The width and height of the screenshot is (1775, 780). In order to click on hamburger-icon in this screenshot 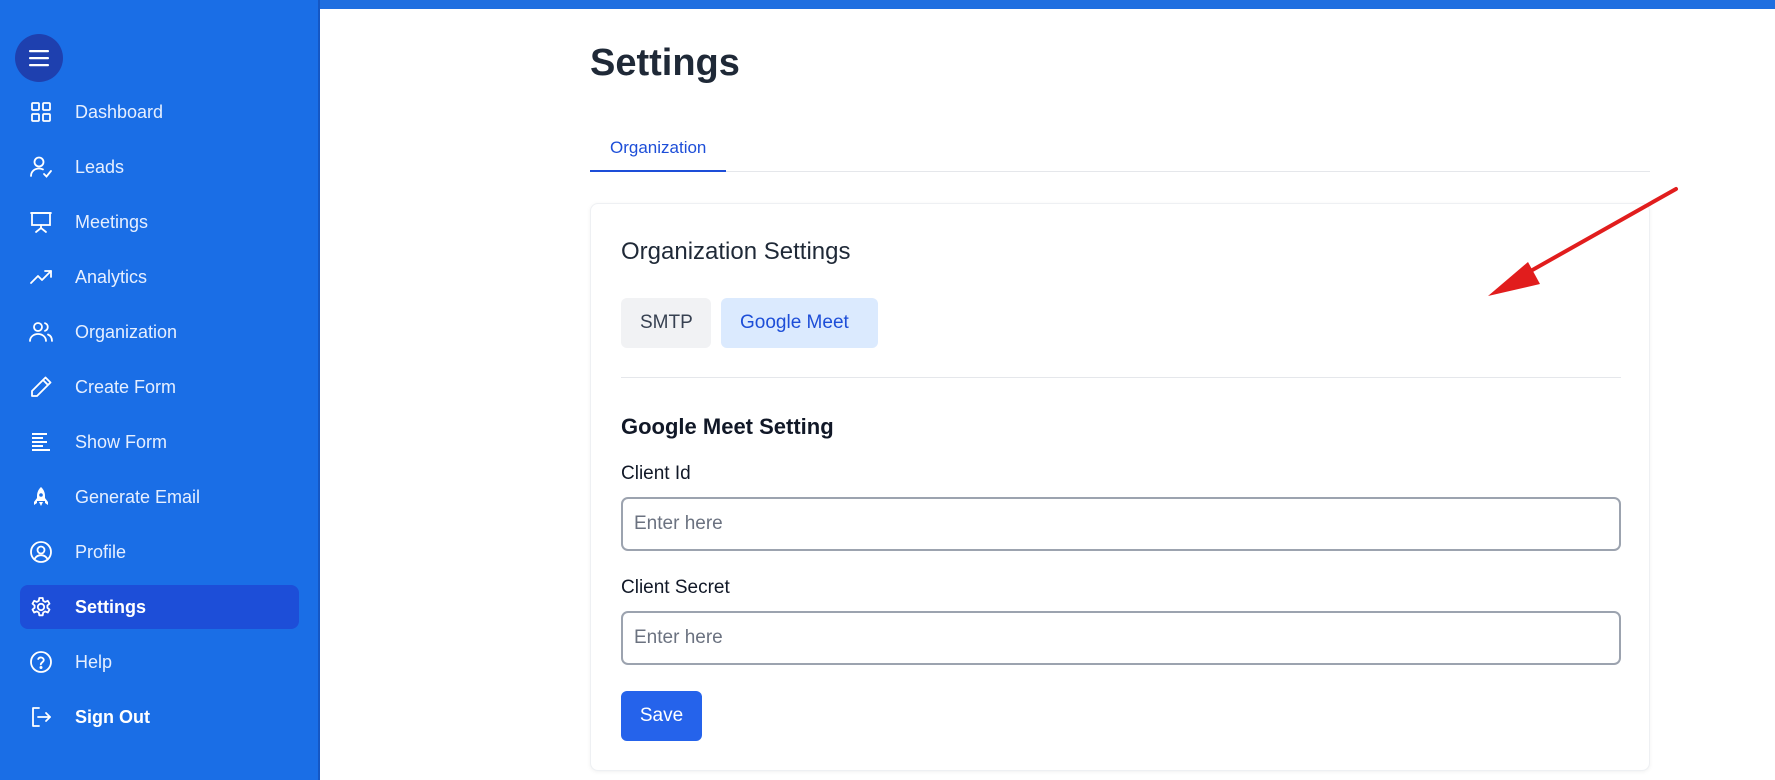, I will do `click(39, 58)`.